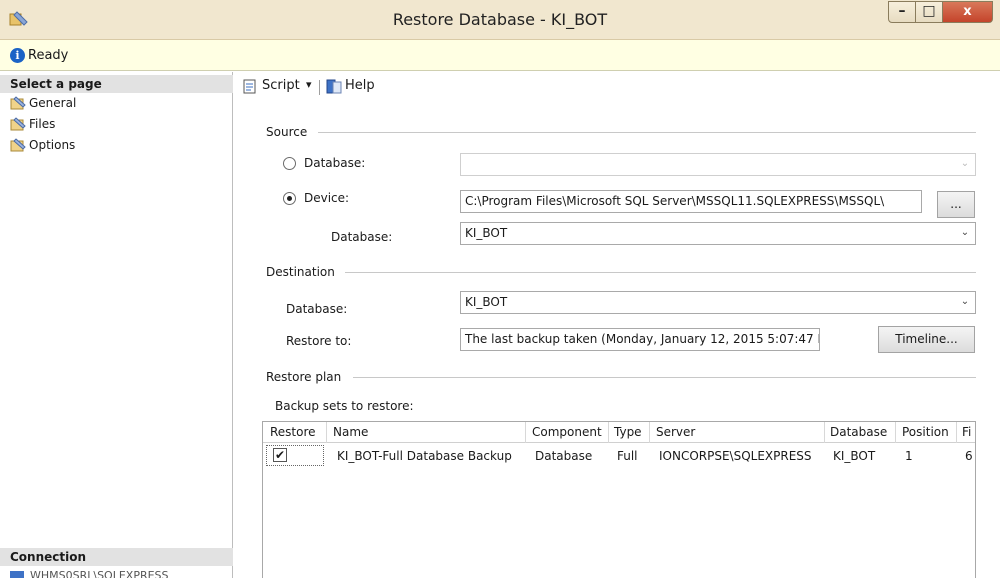 The height and width of the screenshot is (578, 1000). Describe the element at coordinates (647, 132) in the screenshot. I see `source-group-divider` at that location.